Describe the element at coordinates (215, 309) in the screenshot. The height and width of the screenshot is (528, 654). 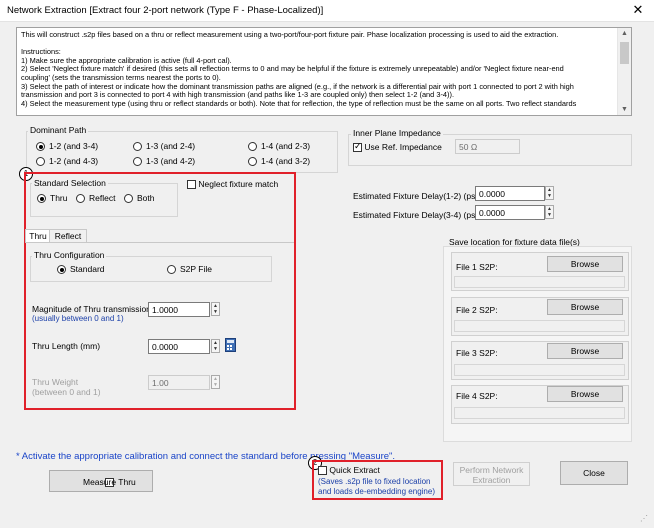
I see `magnitude-spinner: ▲ ▼` at that location.